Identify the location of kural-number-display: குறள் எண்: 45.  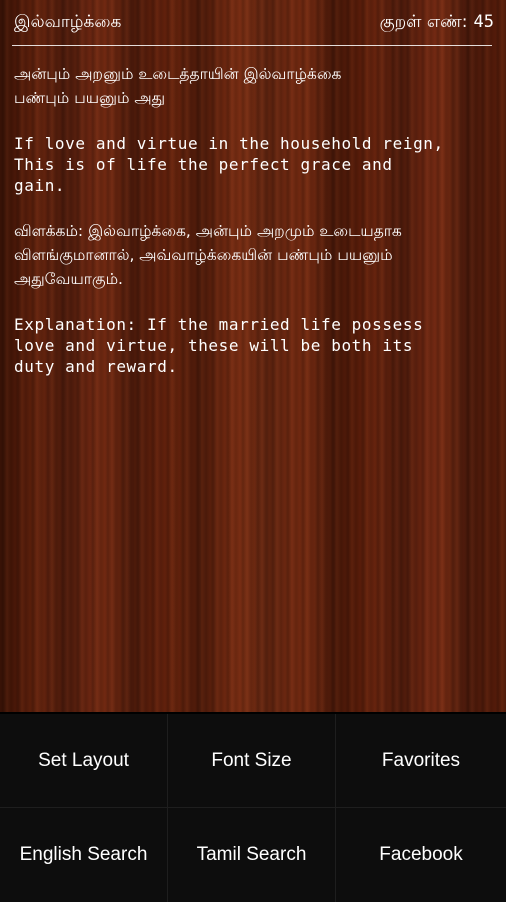
(437, 22).